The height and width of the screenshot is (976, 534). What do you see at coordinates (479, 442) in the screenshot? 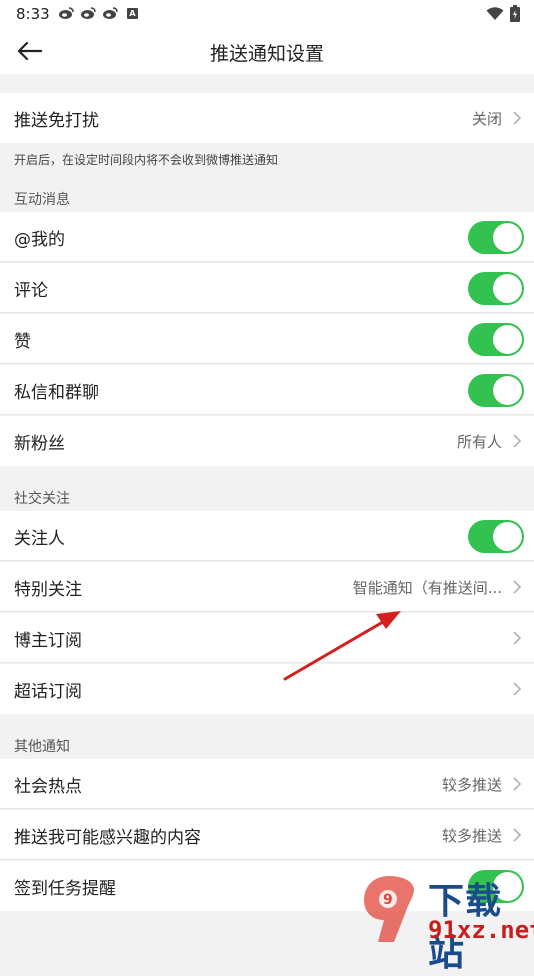
I see `setting-value: 所有人` at bounding box center [479, 442].